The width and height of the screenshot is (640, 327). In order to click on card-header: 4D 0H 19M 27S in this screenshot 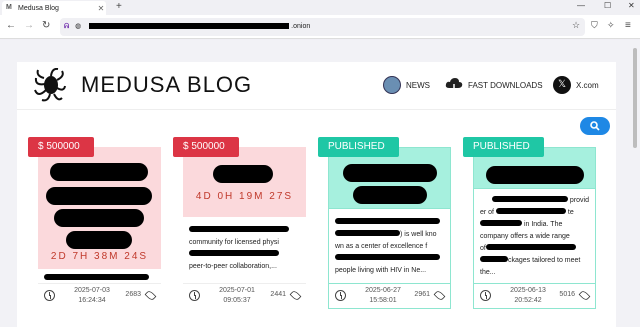, I will do `click(244, 182)`.